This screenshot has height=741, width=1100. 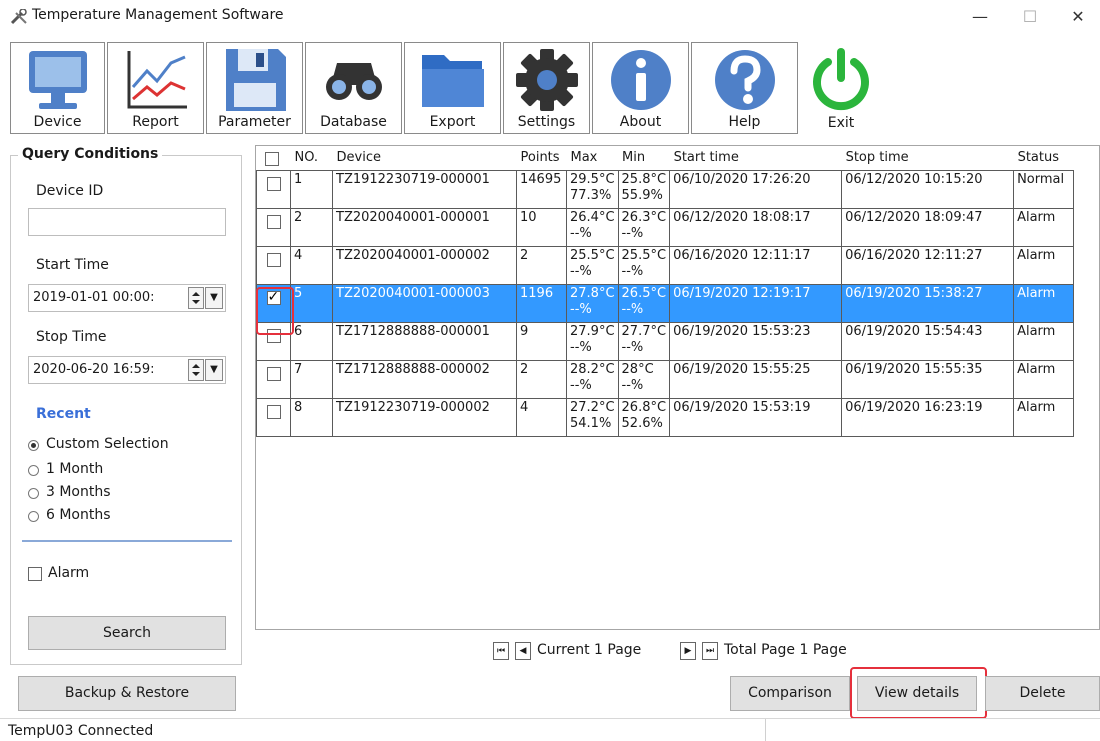 I want to click on cell-no: 8, so click(x=311, y=417).